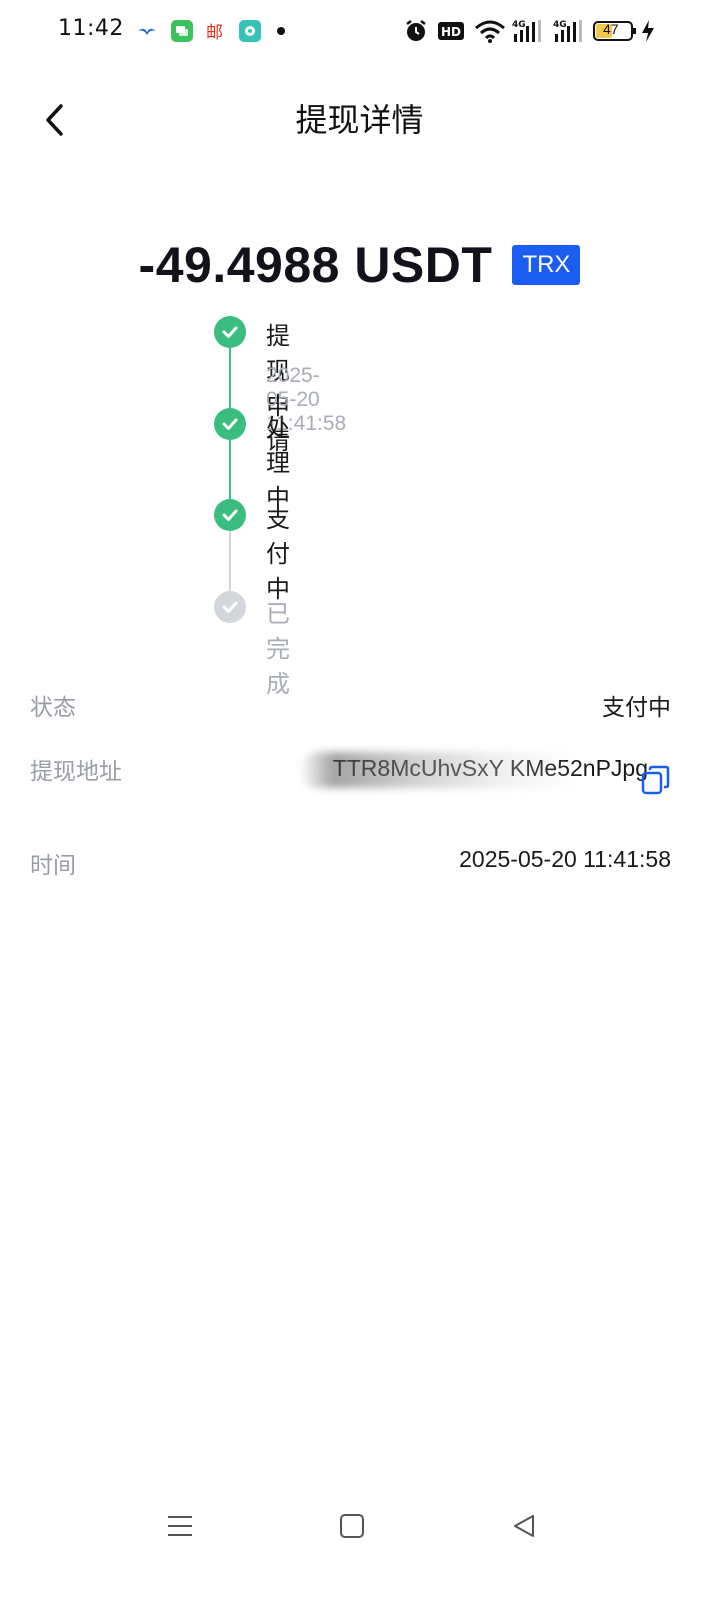 This screenshot has width=719, height=1612. I want to click on alarm-icon, so click(416, 31).